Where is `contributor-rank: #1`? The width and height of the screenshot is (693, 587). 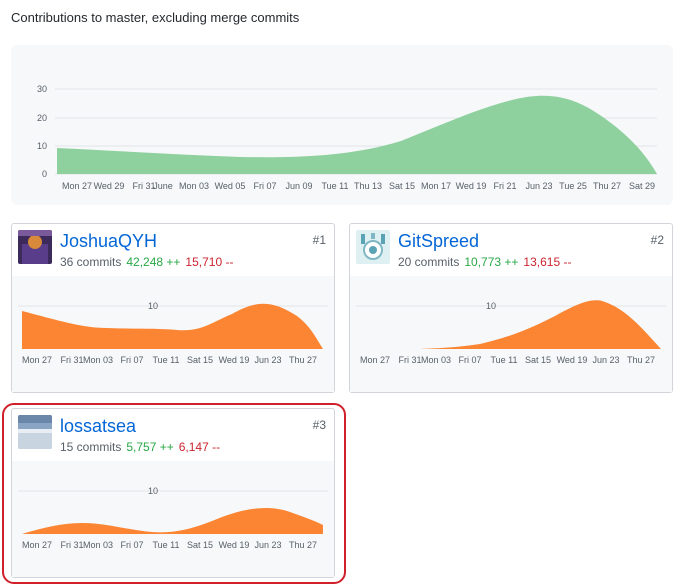 contributor-rank: #1 is located at coordinates (319, 240).